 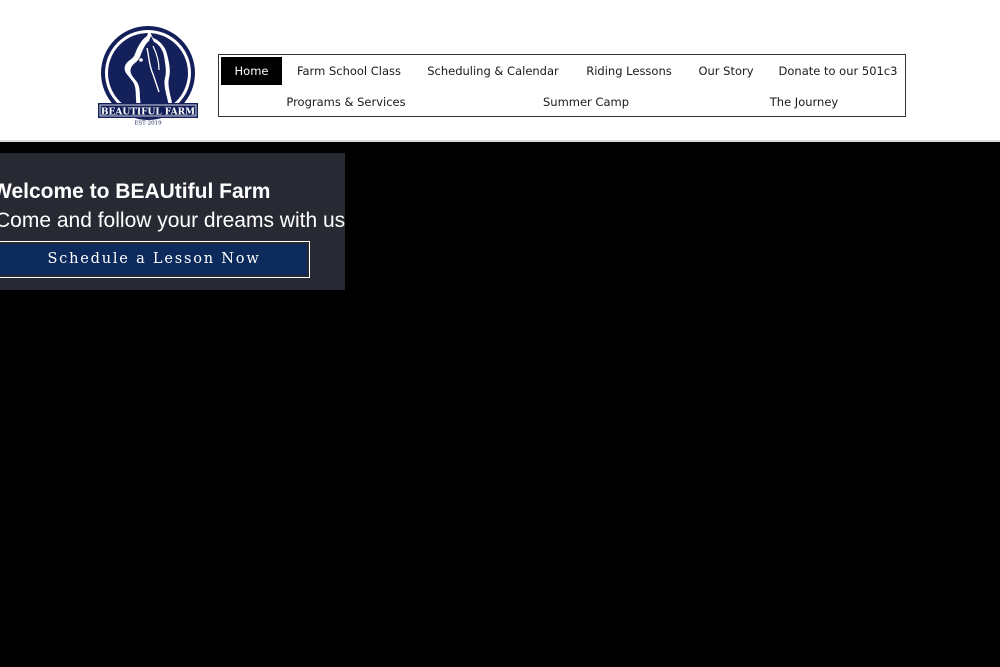 What do you see at coordinates (726, 71) in the screenshot?
I see `nav-our-story: Our Story` at bounding box center [726, 71].